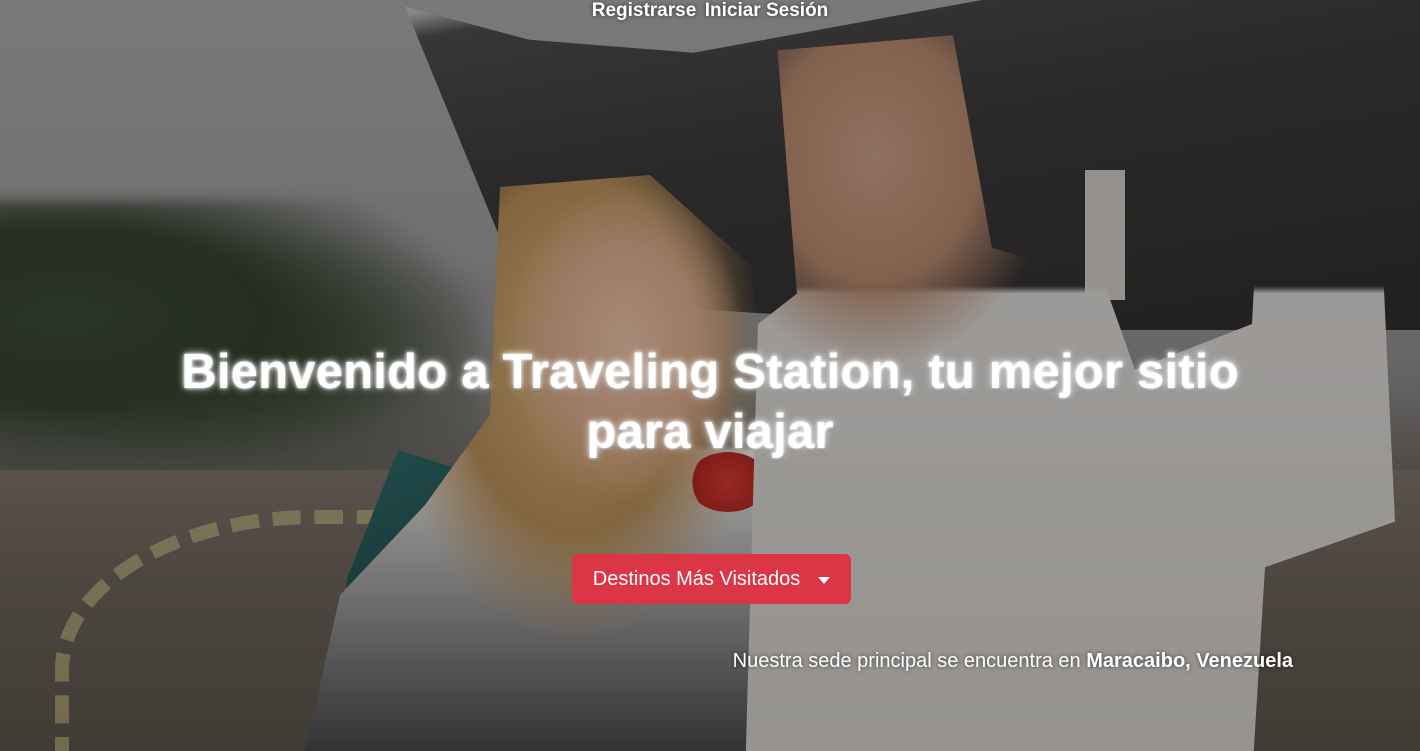  I want to click on headquarters-location: Maracaibo, Venezuela, so click(1189, 661).